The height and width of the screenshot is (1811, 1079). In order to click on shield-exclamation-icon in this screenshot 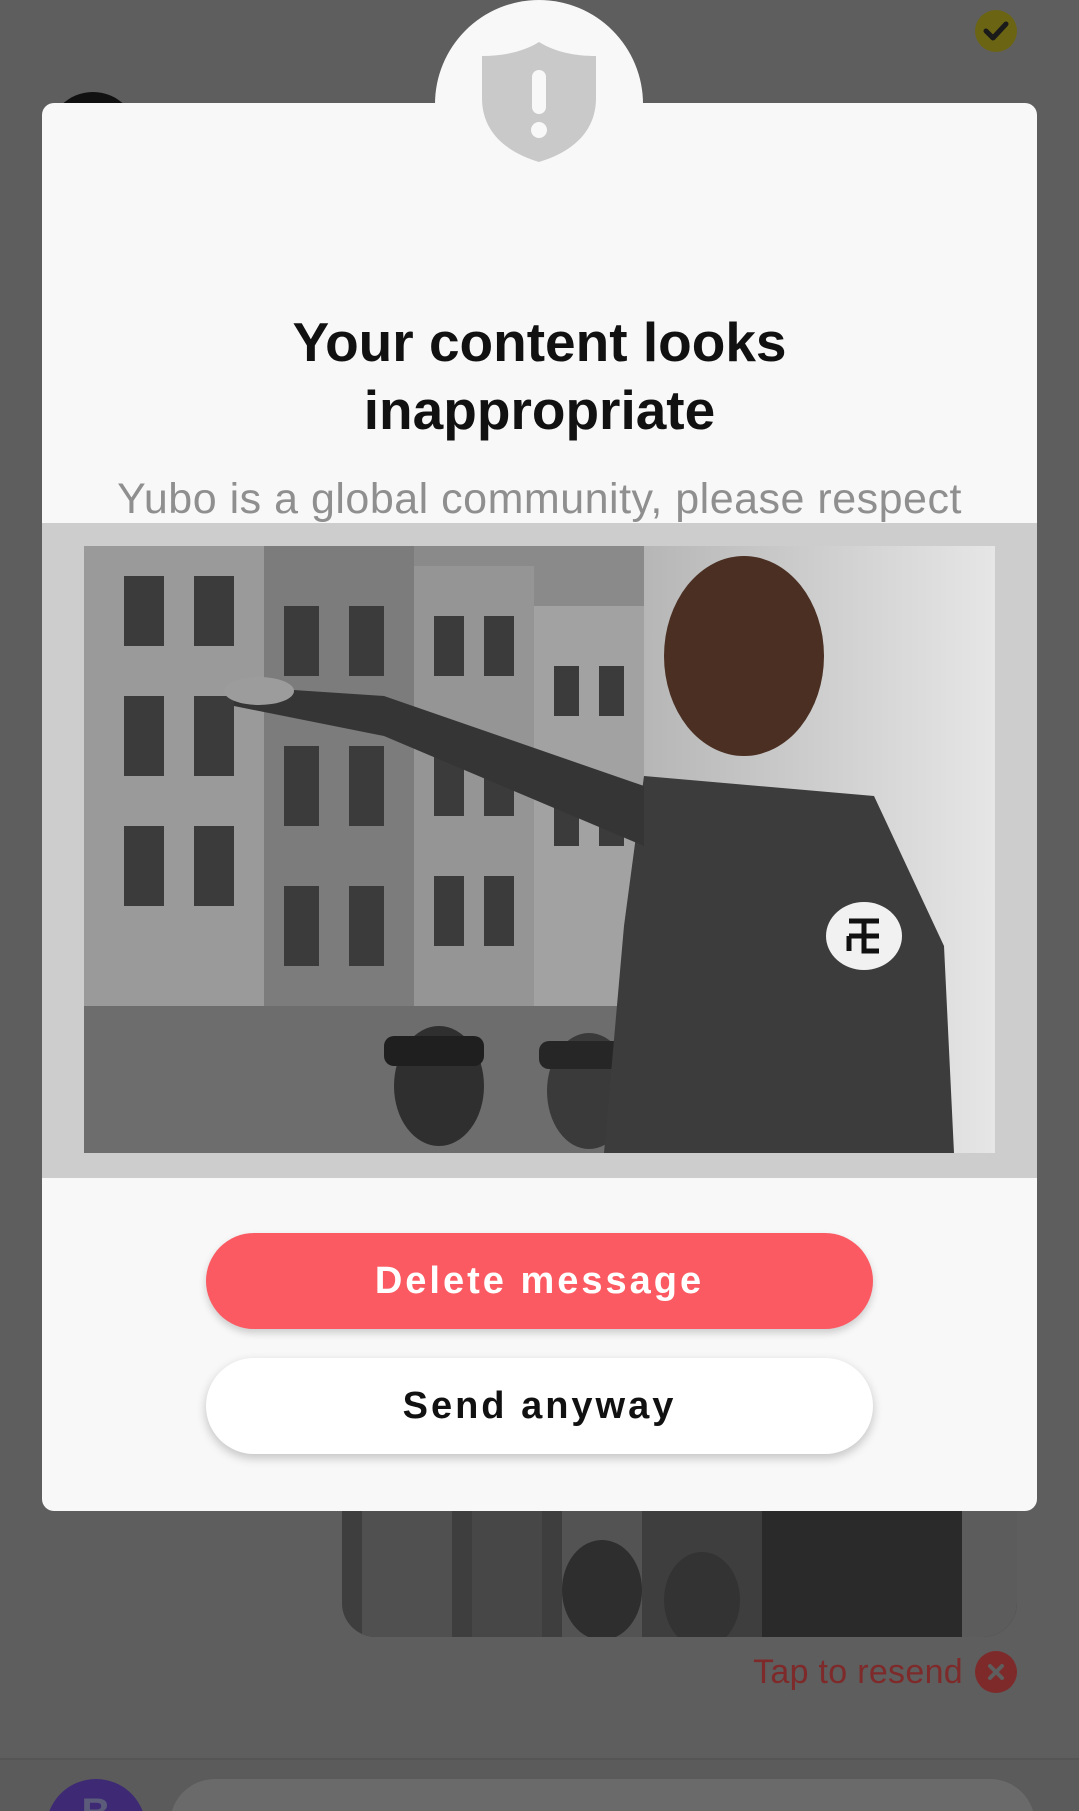, I will do `click(539, 102)`.